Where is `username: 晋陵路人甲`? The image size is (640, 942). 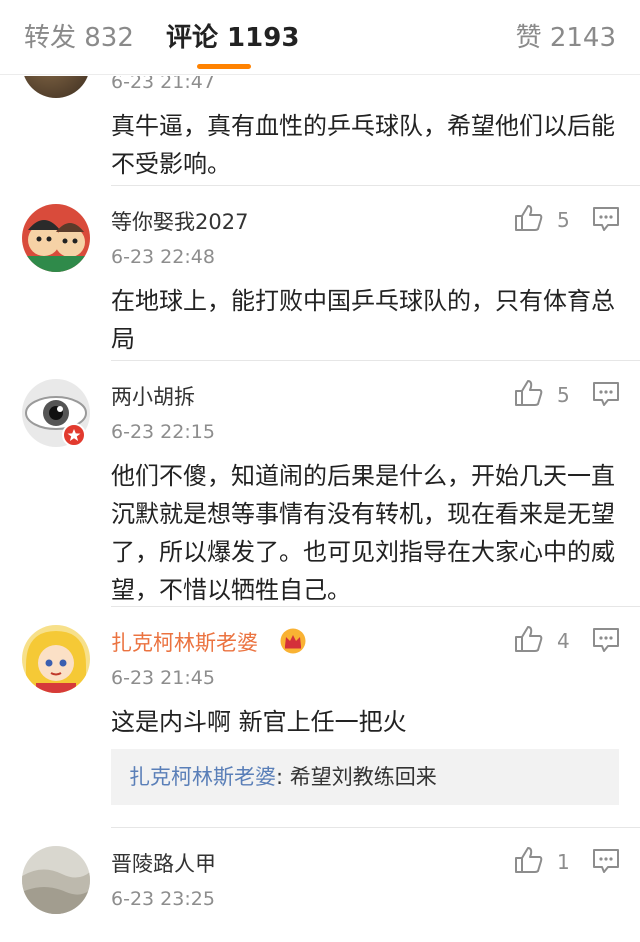 username: 晋陵路人甲 is located at coordinates (163, 864).